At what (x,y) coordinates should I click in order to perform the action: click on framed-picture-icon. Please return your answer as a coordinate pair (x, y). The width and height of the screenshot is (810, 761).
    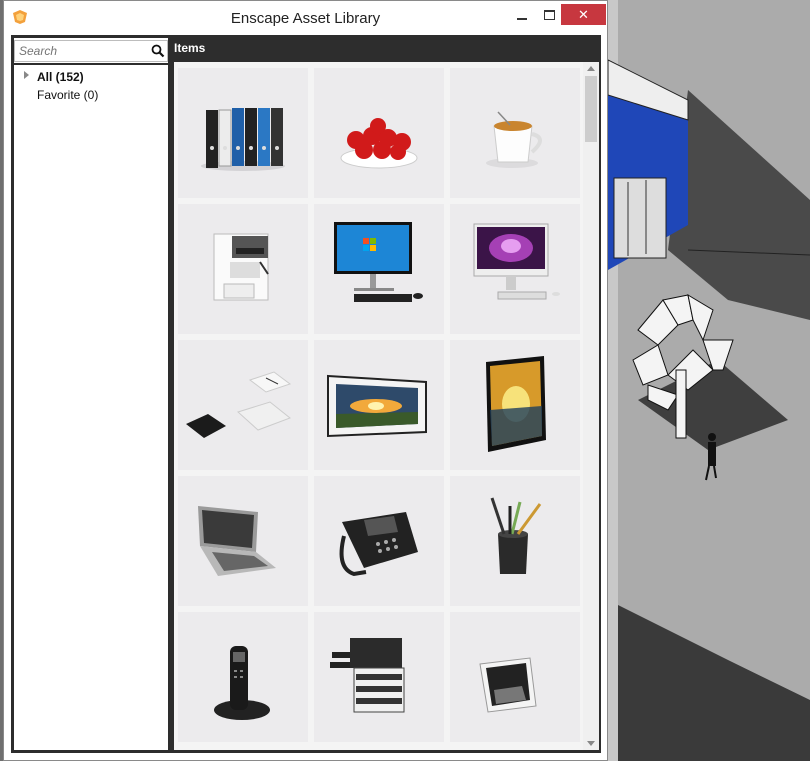
    Looking at the image, I should click on (516, 404).